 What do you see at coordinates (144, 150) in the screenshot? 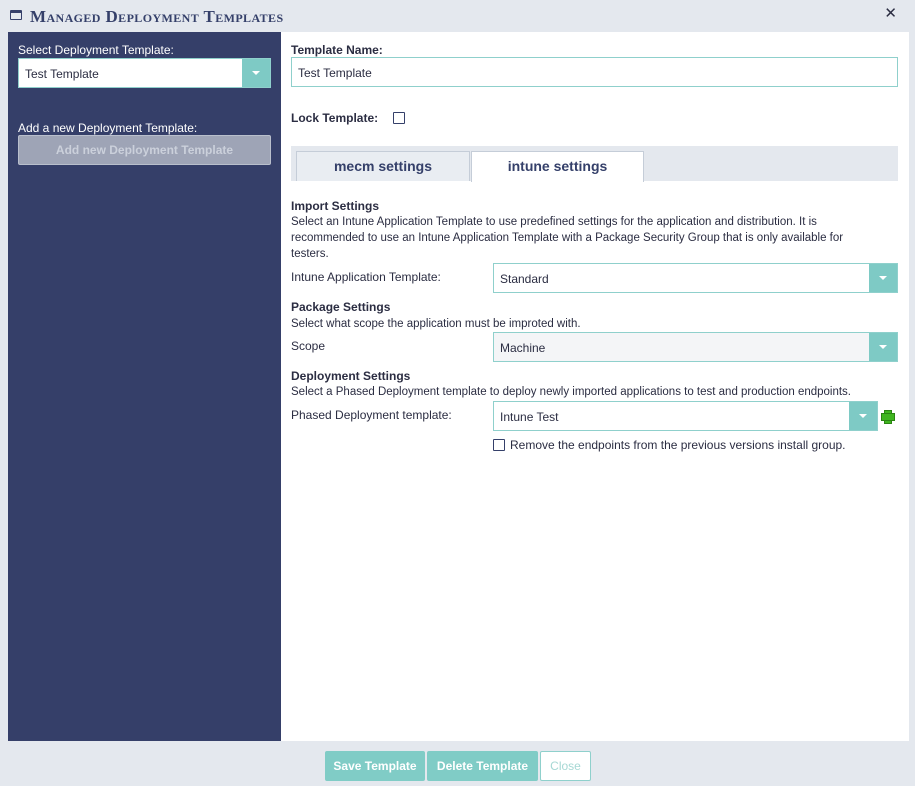
I see `add-template-button: Add new Deployment Template` at bounding box center [144, 150].